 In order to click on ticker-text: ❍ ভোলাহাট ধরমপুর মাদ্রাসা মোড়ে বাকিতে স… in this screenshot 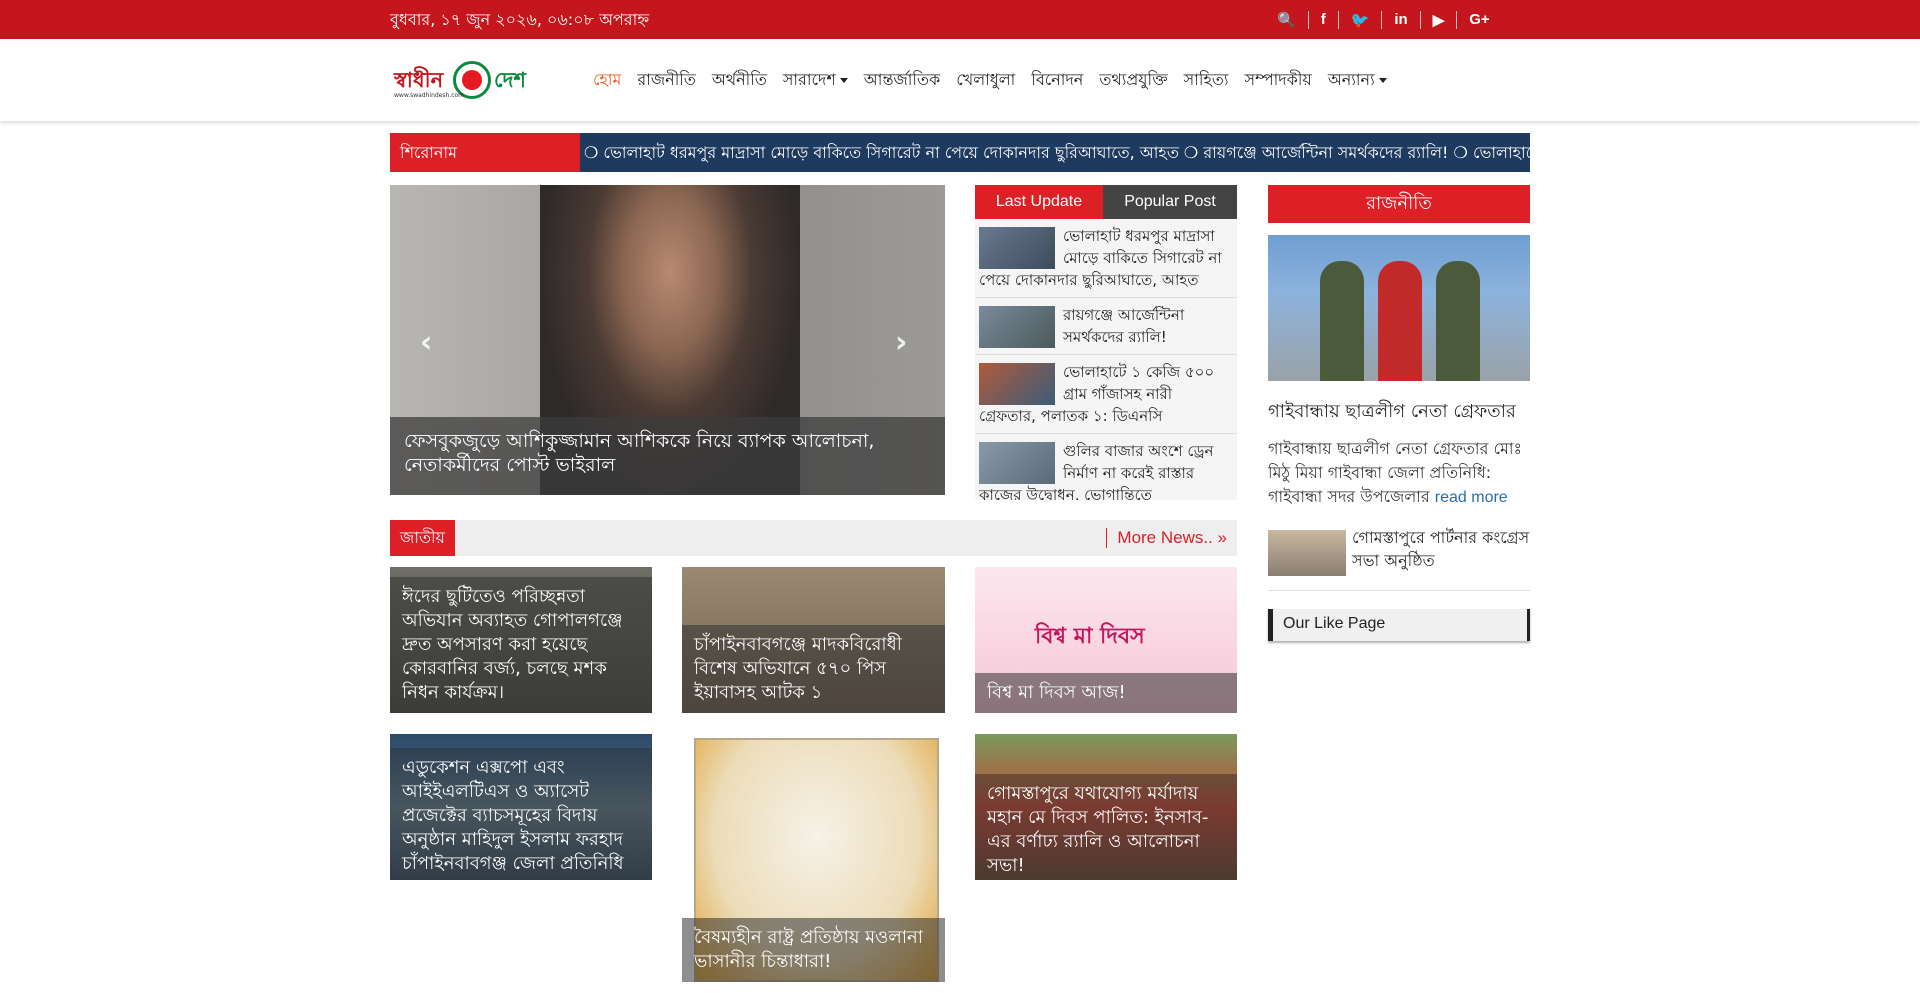, I will do `click(1055, 152)`.